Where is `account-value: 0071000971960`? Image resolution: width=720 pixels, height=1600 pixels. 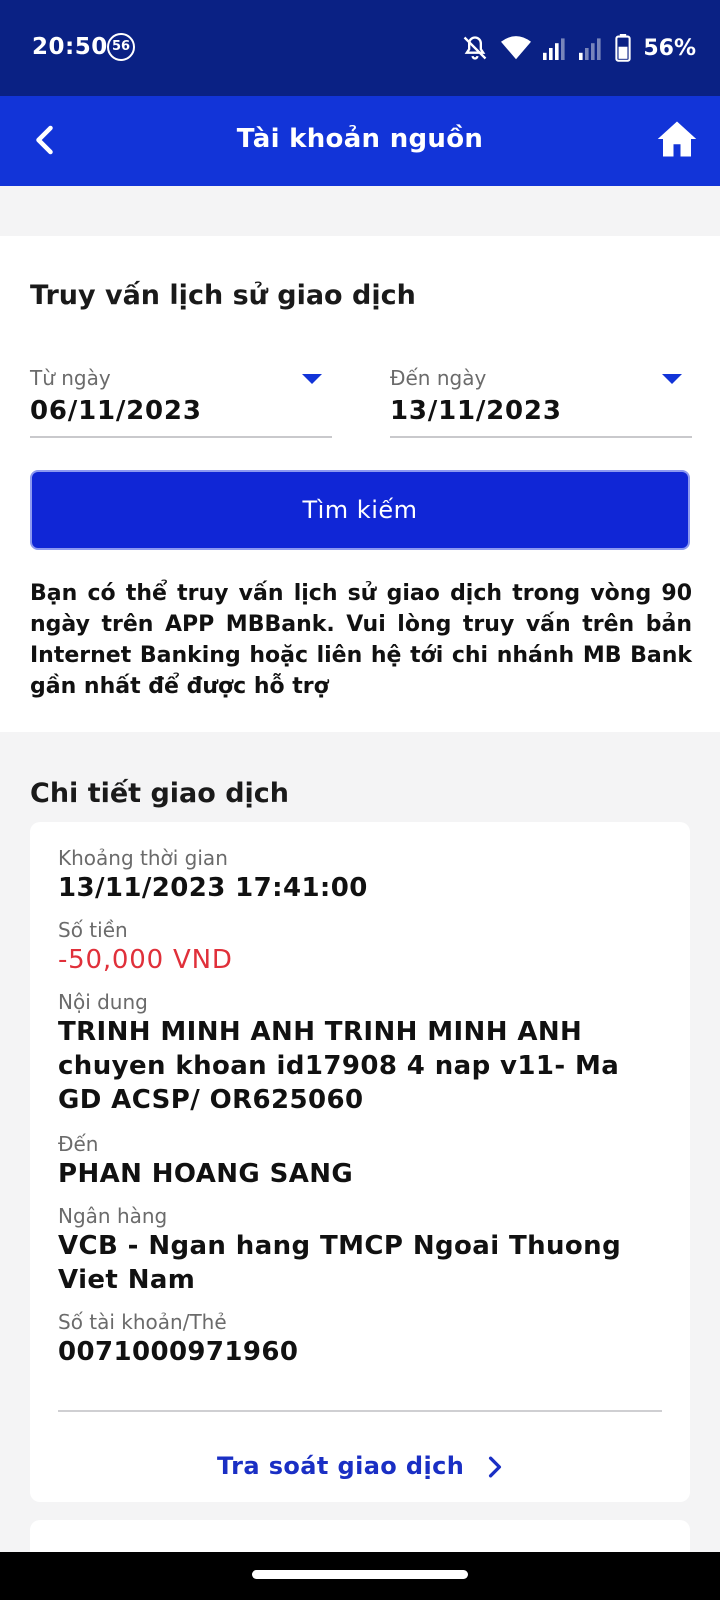 account-value: 0071000971960 is located at coordinates (178, 1352).